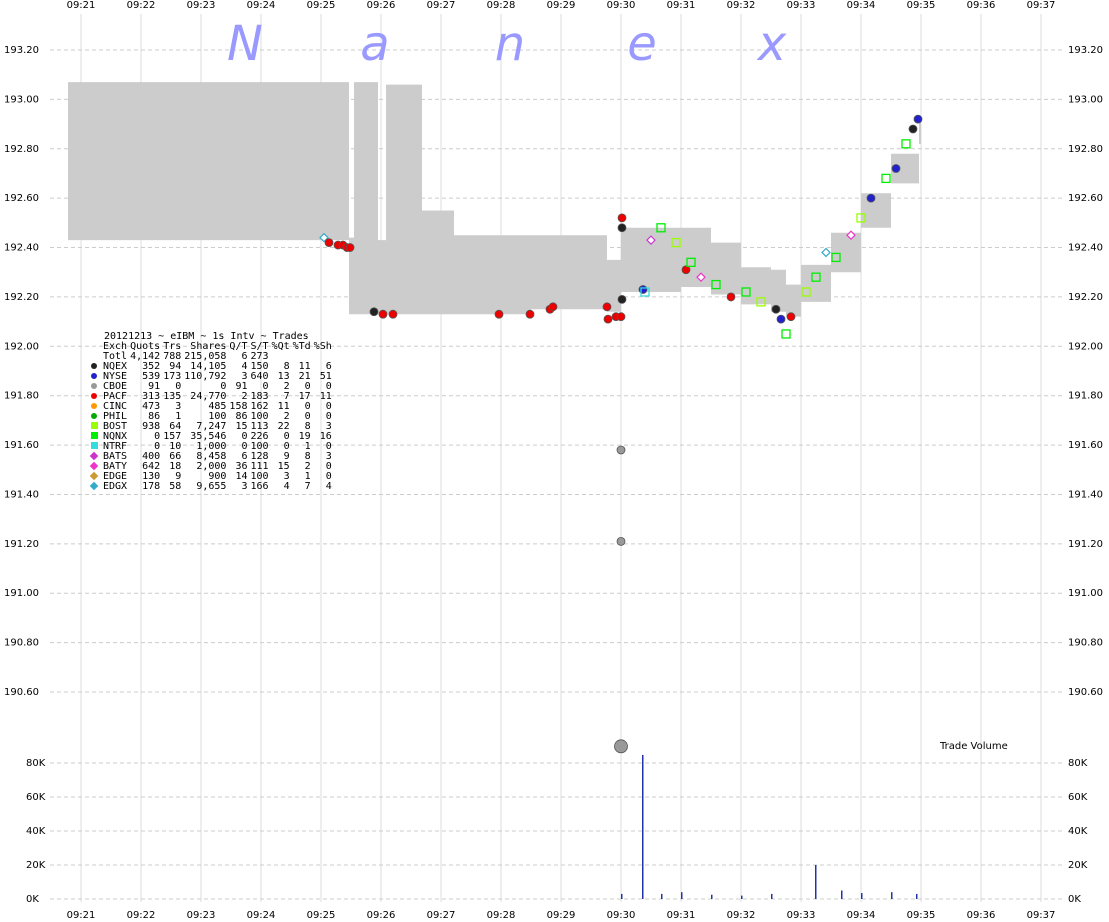  Describe the element at coordinates (81, 5) in the screenshot. I see `x-tick-label-top: 09:21` at that location.